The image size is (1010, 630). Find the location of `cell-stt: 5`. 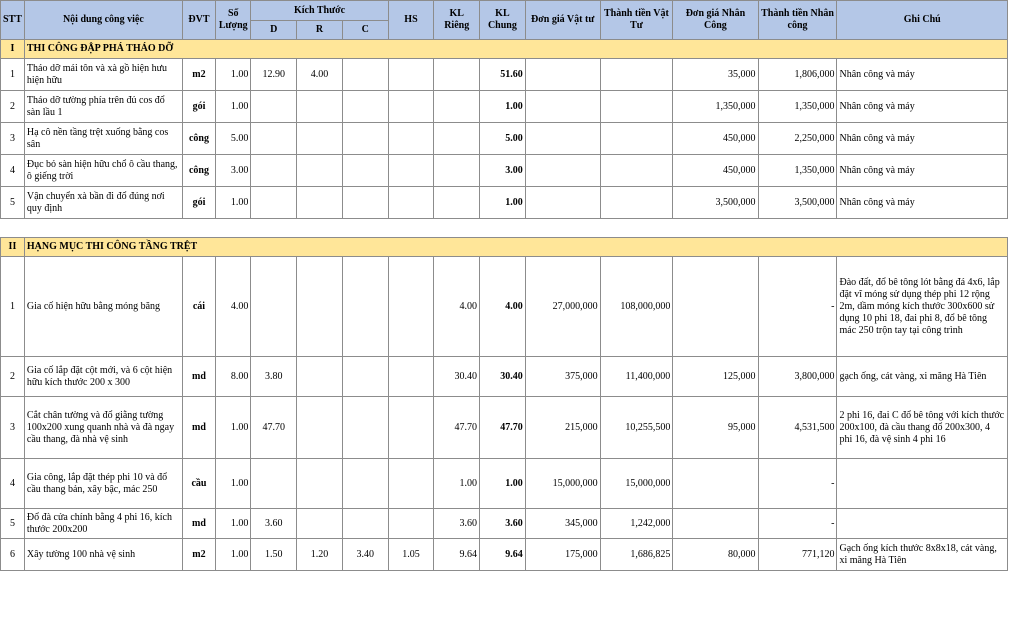

cell-stt: 5 is located at coordinates (12, 523).